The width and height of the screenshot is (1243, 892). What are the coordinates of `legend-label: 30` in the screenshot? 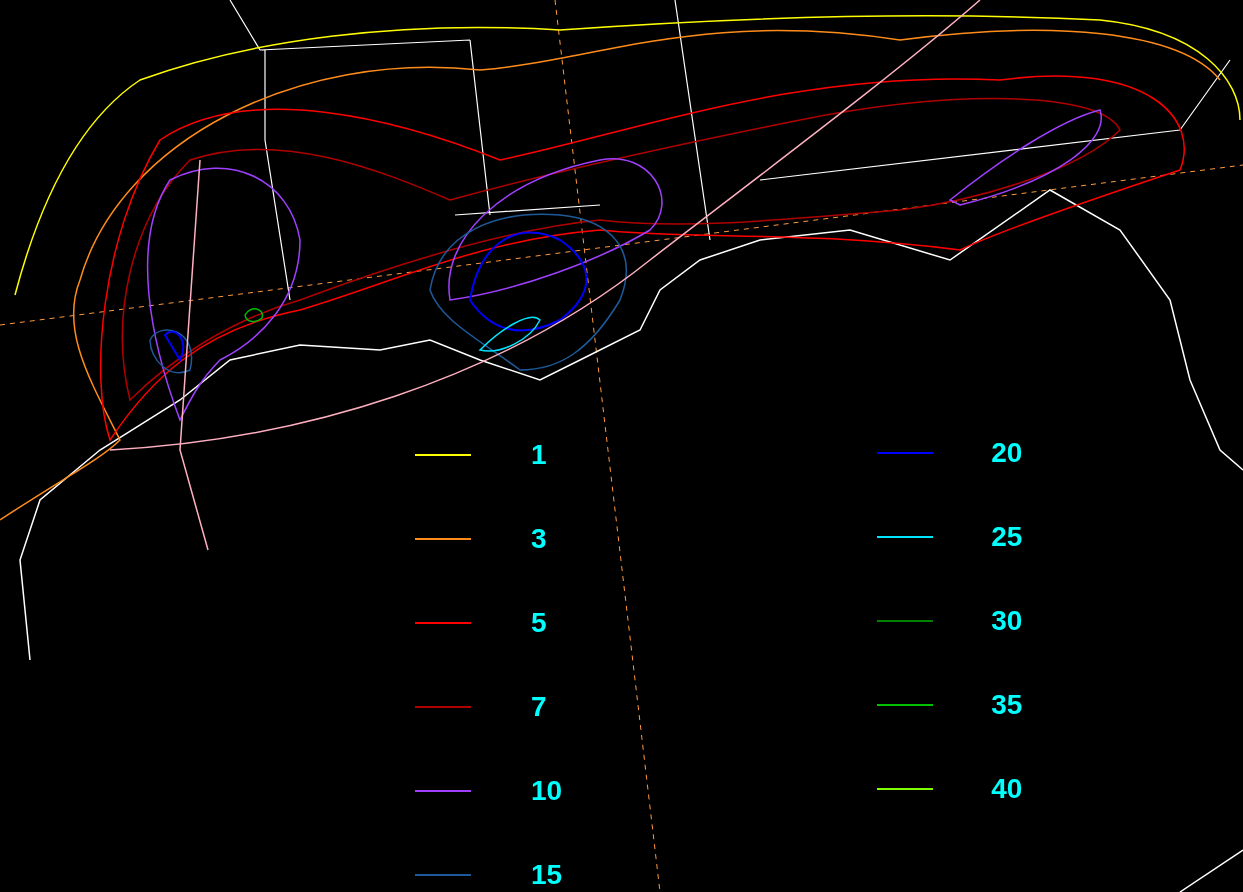 It's located at (1007, 621).